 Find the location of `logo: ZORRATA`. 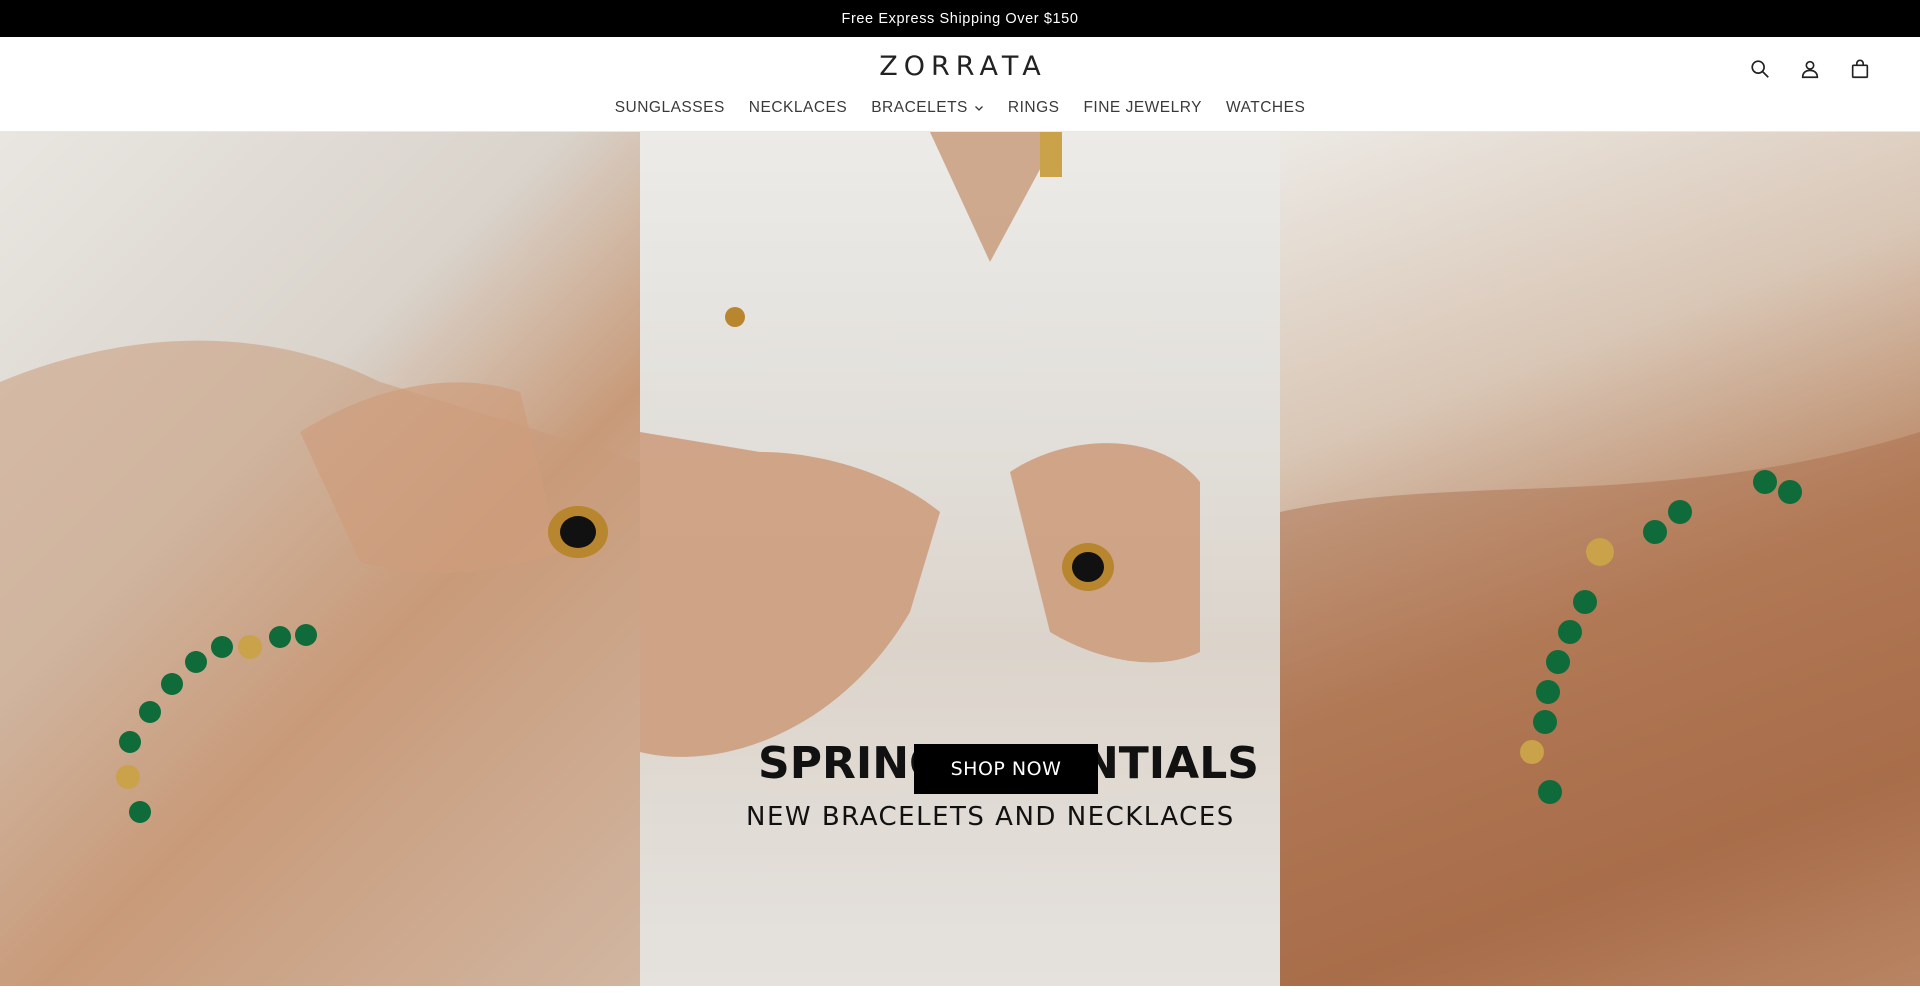

logo: ZORRATA is located at coordinates (960, 66).